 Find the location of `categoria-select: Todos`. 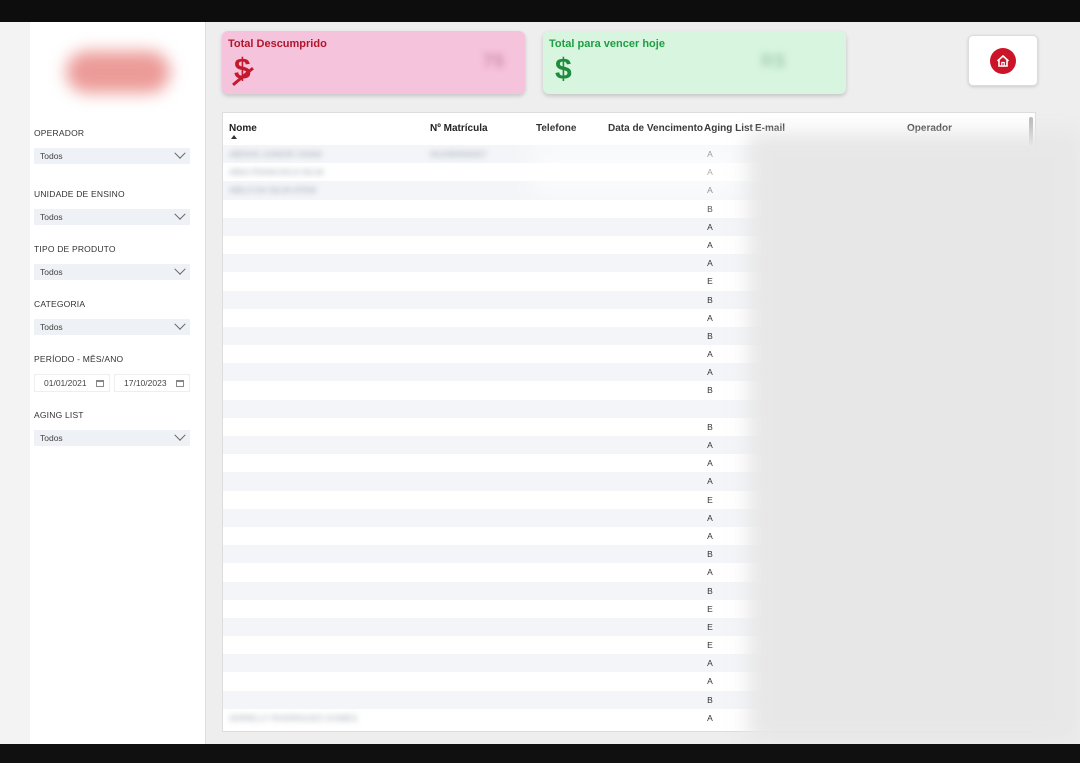

categoria-select: Todos is located at coordinates (112, 326).